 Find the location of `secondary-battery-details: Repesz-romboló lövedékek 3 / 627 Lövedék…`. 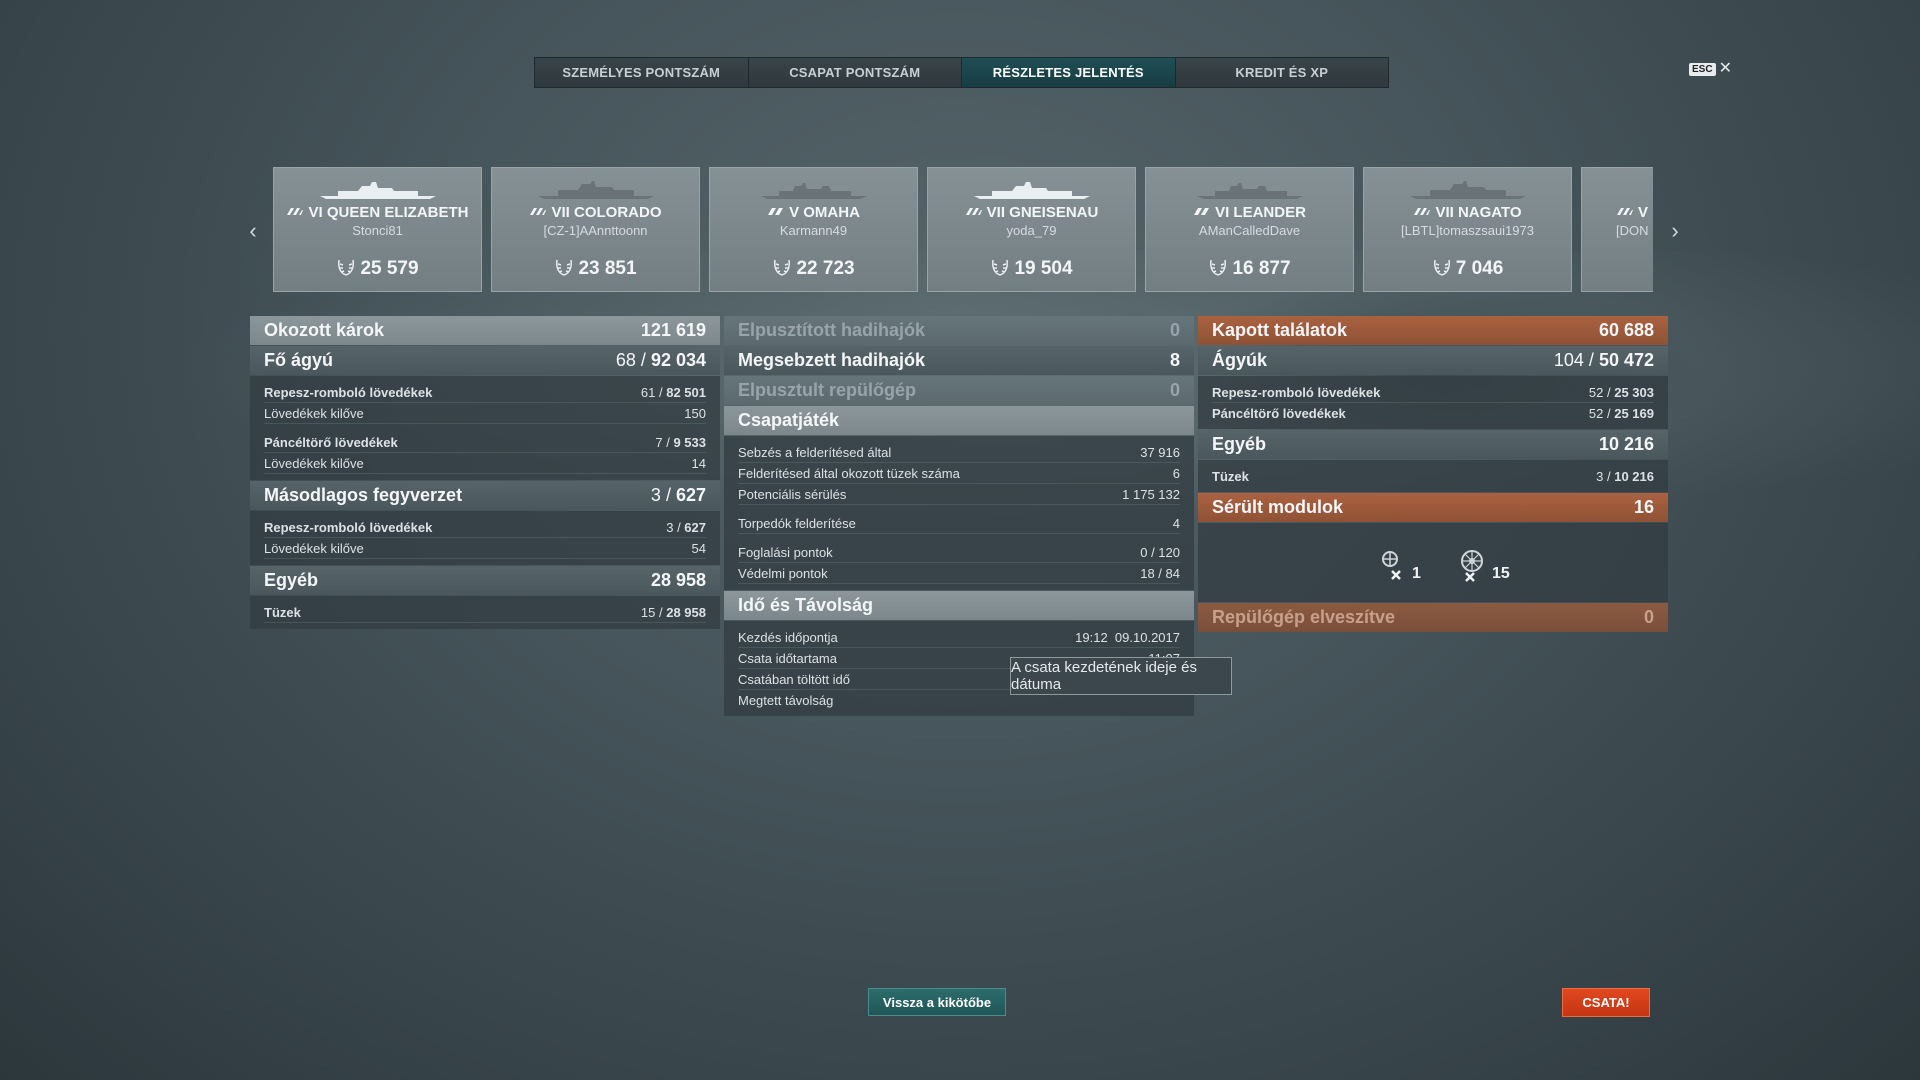

secondary-battery-details: Repesz-romboló lövedékek 3 / 627 Lövedék… is located at coordinates (485, 538).